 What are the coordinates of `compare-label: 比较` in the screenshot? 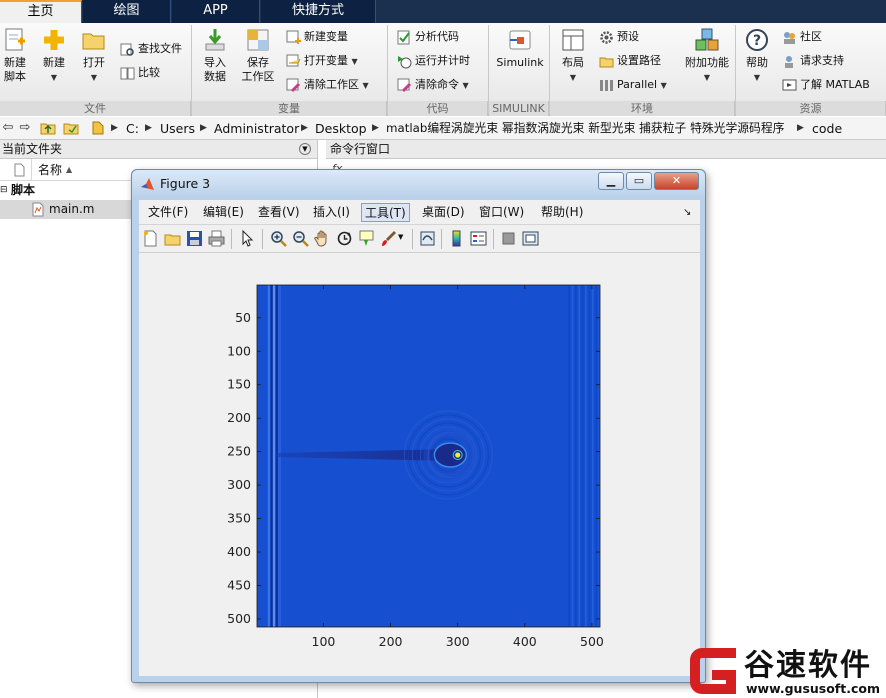 It's located at (149, 72).